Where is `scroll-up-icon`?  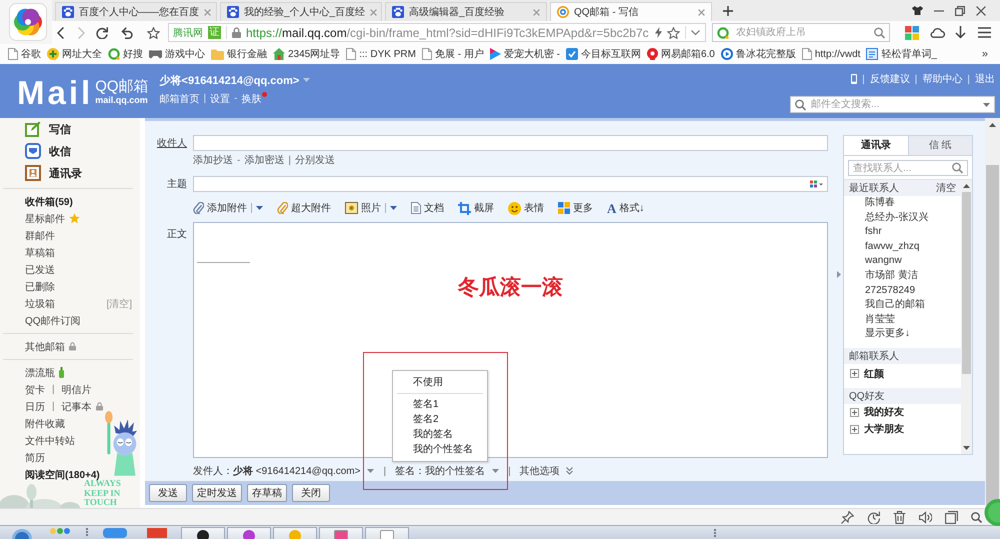 scroll-up-icon is located at coordinates (992, 125).